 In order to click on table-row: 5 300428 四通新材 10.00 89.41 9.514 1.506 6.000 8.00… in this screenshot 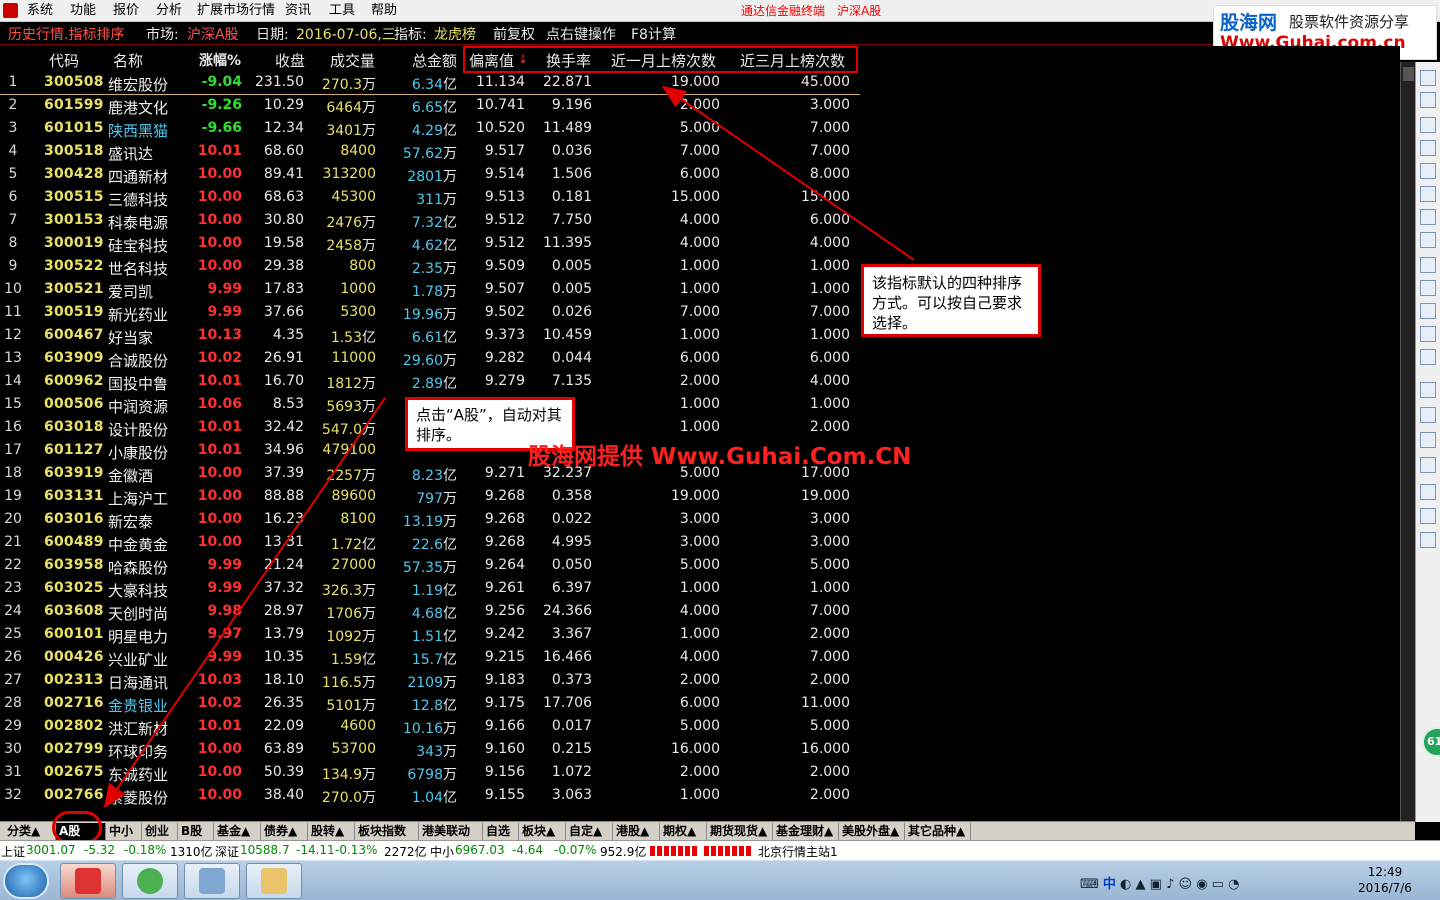, I will do `click(430, 175)`.